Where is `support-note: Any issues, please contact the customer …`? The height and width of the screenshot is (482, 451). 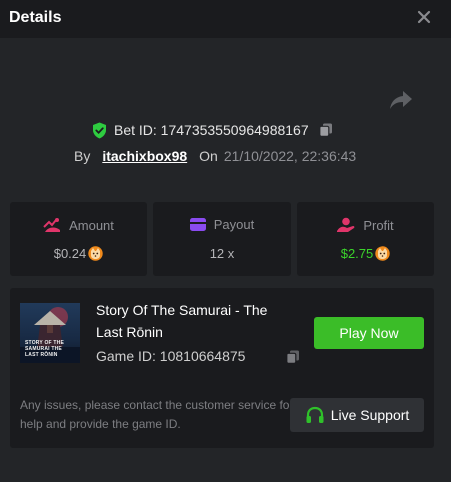
support-note: Any issues, please contact the customer … is located at coordinates (157, 414).